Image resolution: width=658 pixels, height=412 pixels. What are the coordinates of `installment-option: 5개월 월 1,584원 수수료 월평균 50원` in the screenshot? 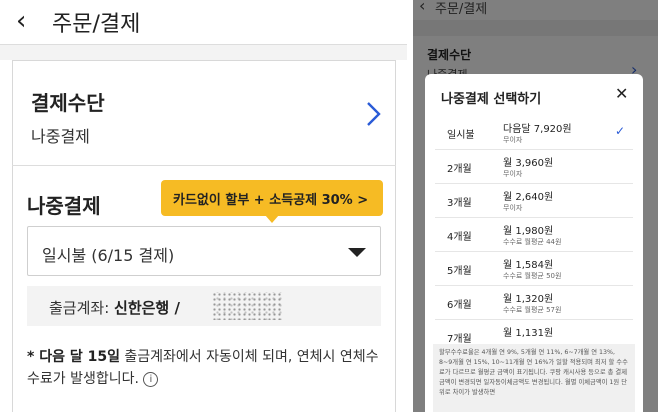 It's located at (534, 270).